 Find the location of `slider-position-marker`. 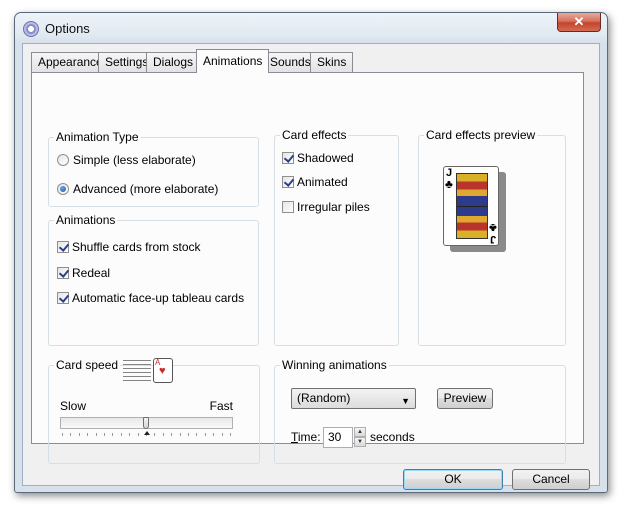

slider-position-marker is located at coordinates (147, 433).